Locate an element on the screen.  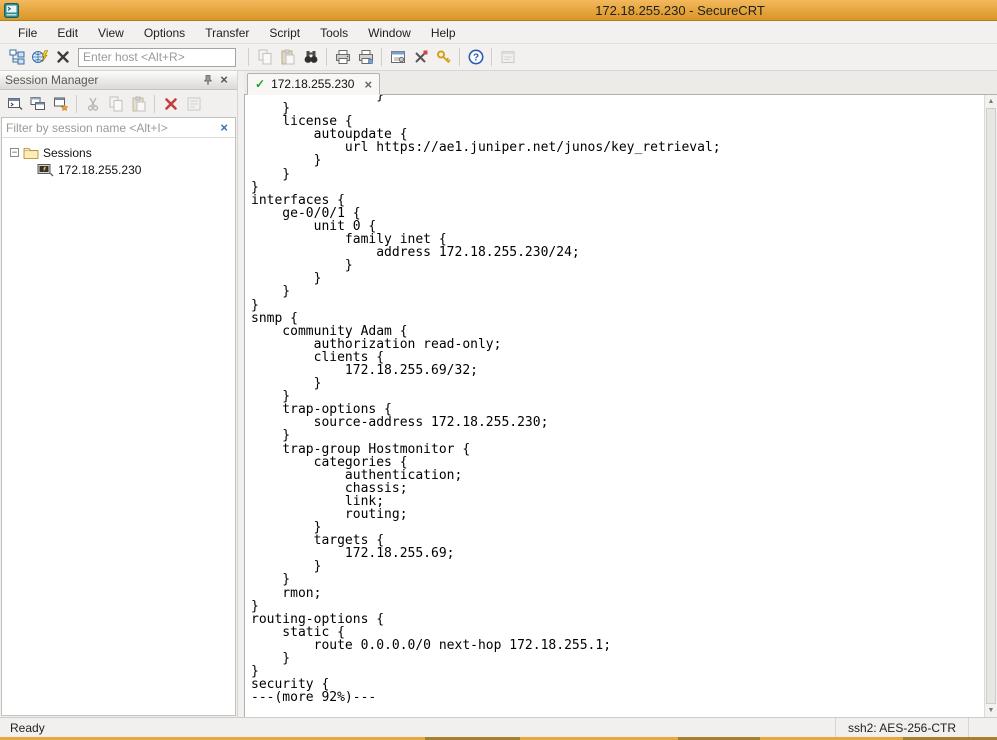
terminal-line: routing-options { is located at coordinates (318, 619).